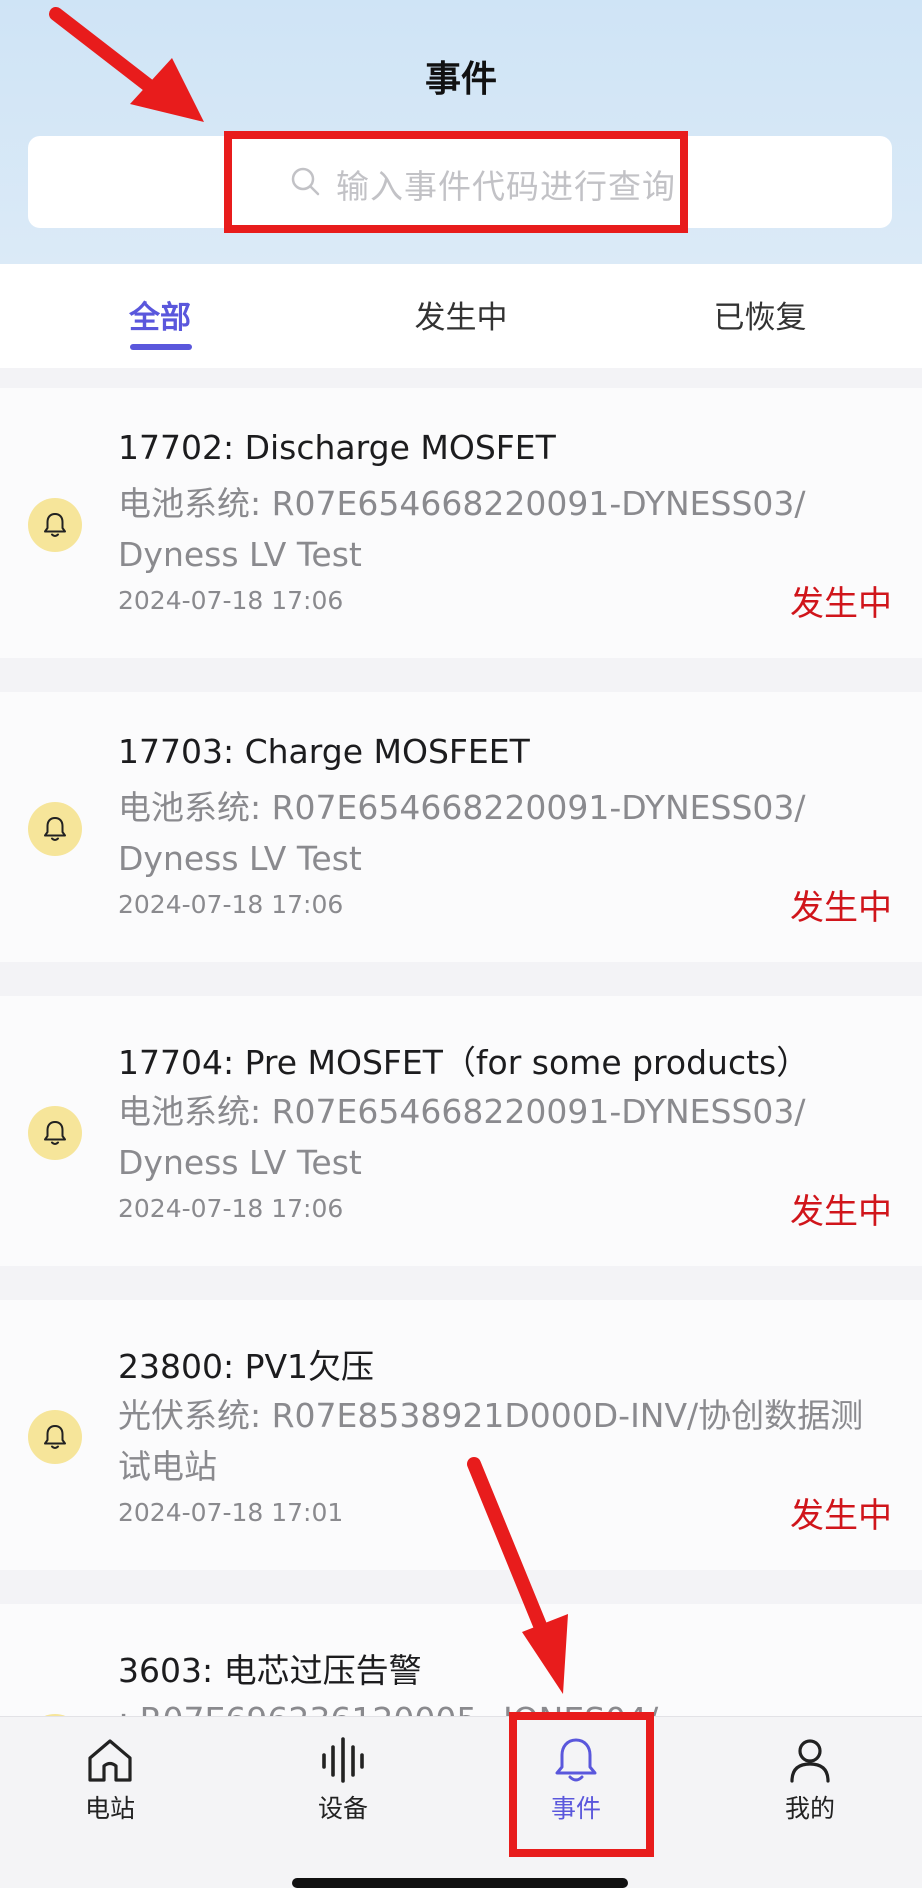  Describe the element at coordinates (109, 55) in the screenshot. I see `arrow-to-search` at that location.